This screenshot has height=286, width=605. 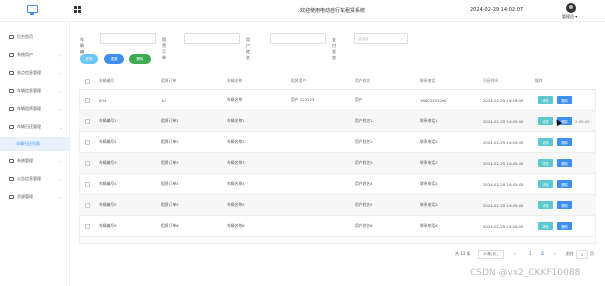 What do you see at coordinates (128, 38) in the screenshot?
I see `vehicle-no-input` at bounding box center [128, 38].